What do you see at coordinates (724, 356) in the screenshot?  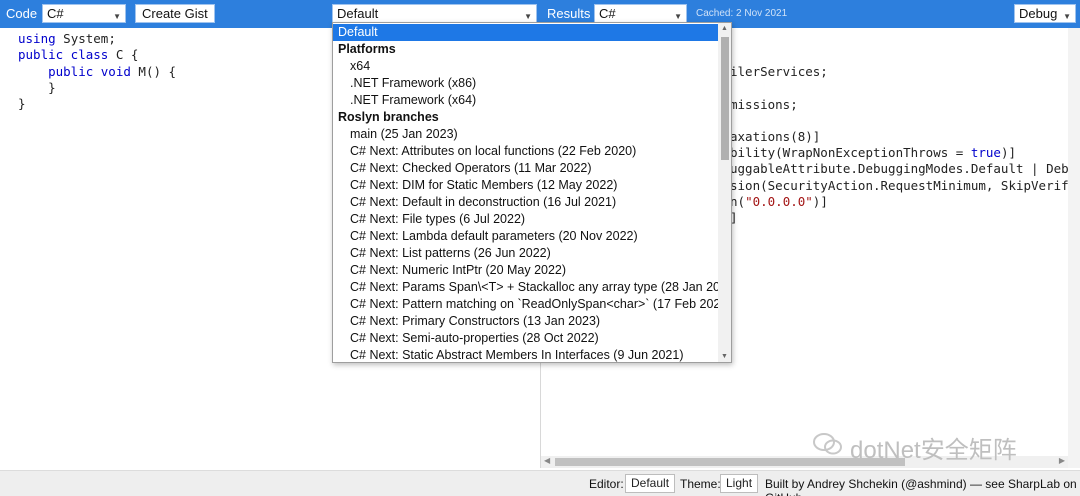 I see `scroll-down-icon: ▼` at bounding box center [724, 356].